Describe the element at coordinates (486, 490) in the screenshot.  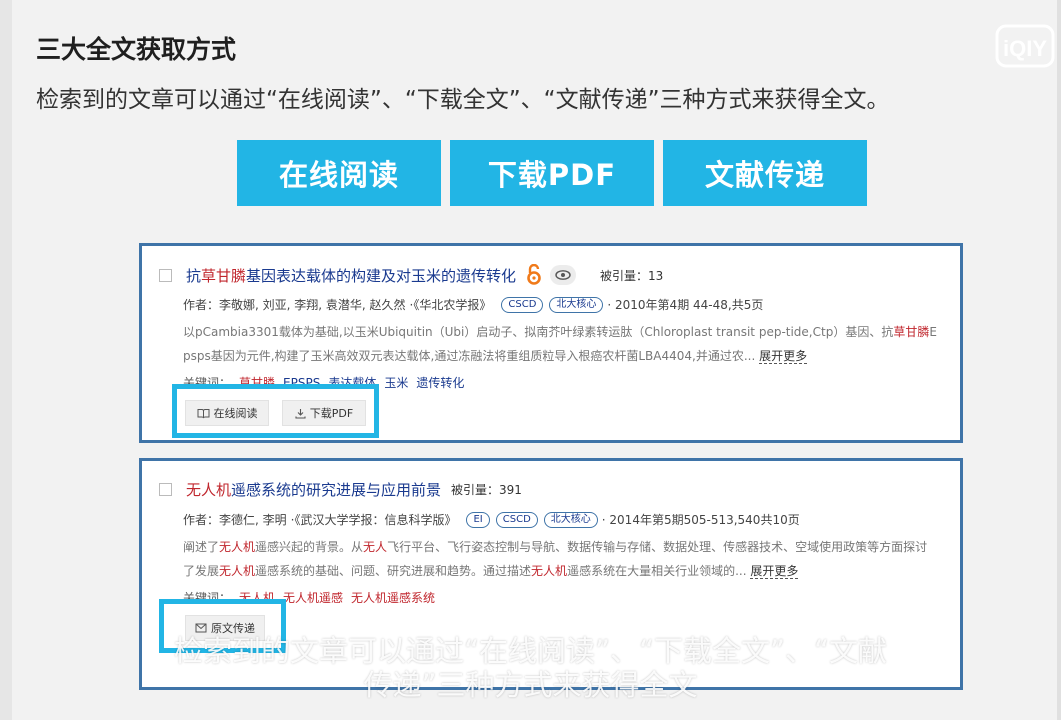
I see `citation-count: 被引量：391` at that location.